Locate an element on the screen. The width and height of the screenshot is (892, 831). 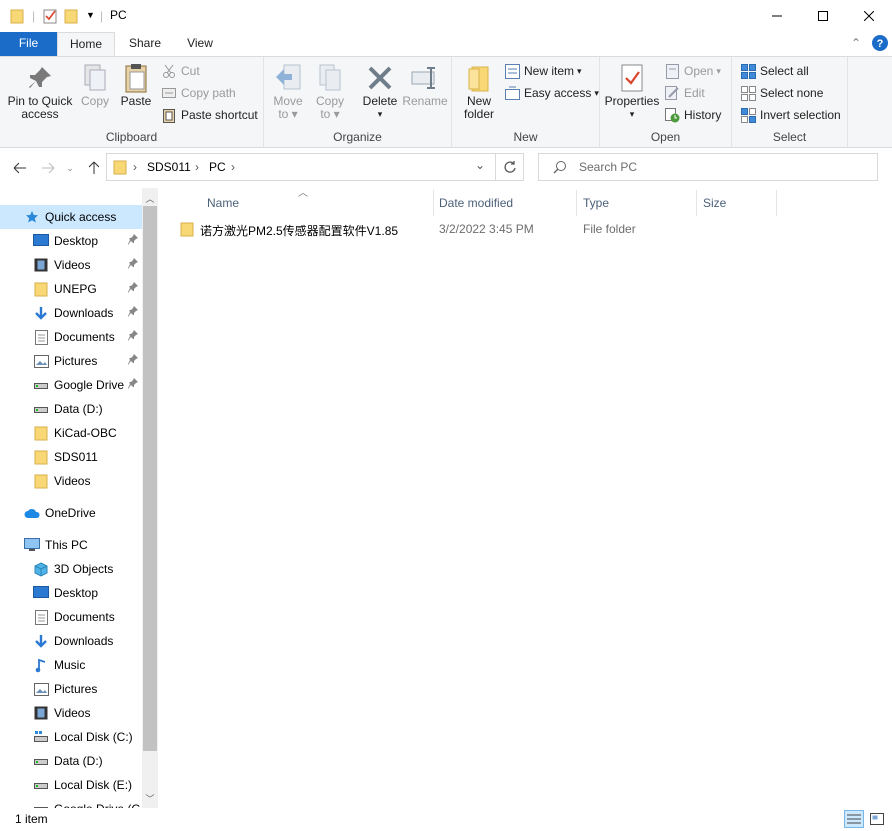
delete-button: Delete ▾ is located at coordinates (380, 91).